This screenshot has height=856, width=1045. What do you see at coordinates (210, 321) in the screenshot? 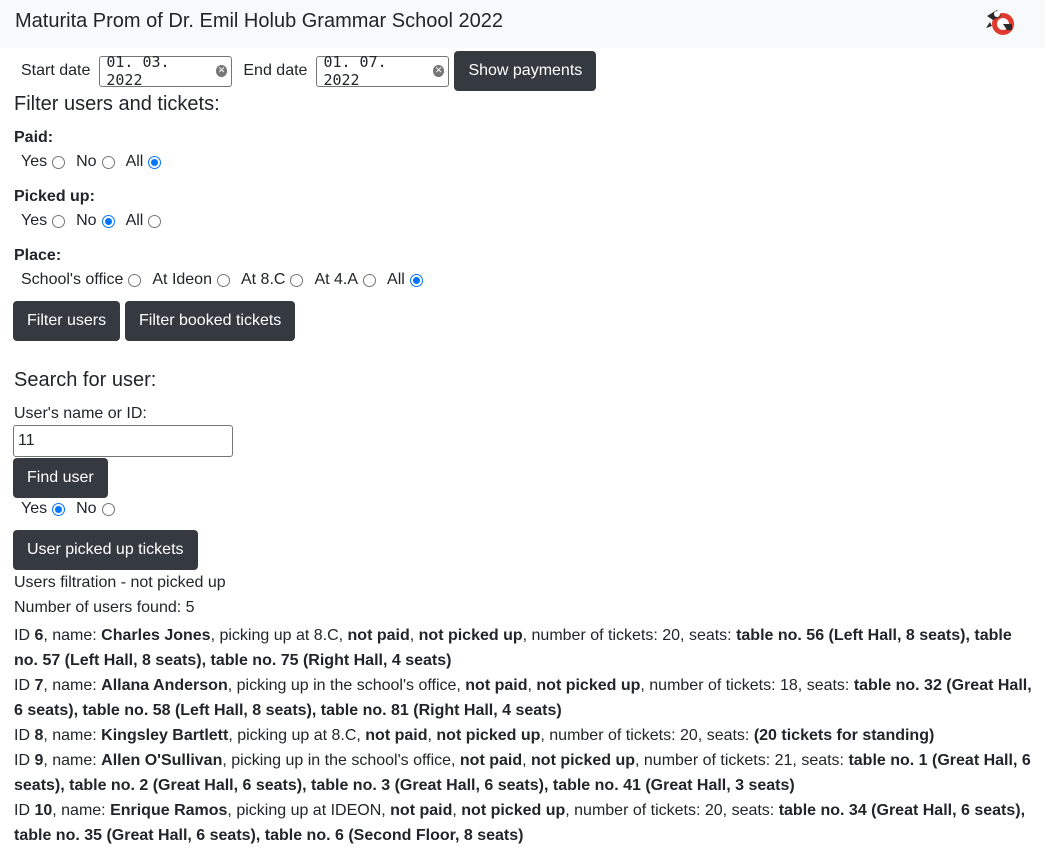
I see `filter-booked-tickets-button: Filter booked tickets` at bounding box center [210, 321].